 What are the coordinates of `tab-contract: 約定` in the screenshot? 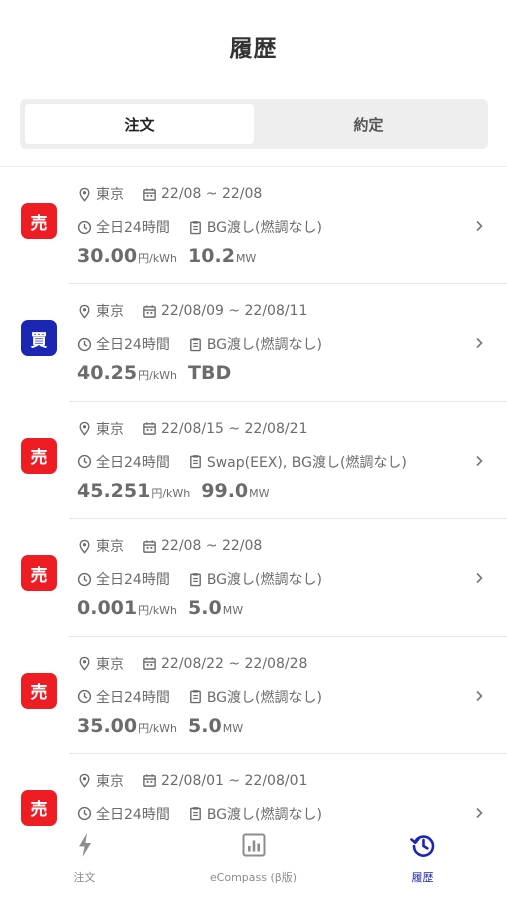 It's located at (368, 124).